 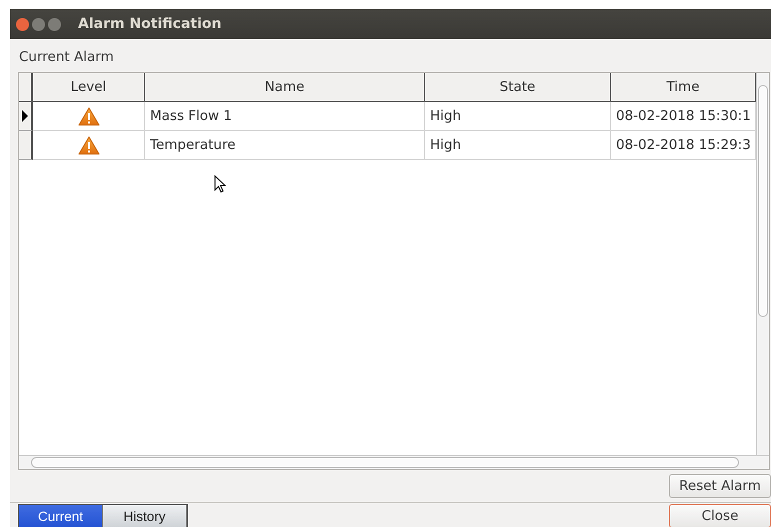 What do you see at coordinates (66, 57) in the screenshot?
I see `section-label: Current Alarm` at bounding box center [66, 57].